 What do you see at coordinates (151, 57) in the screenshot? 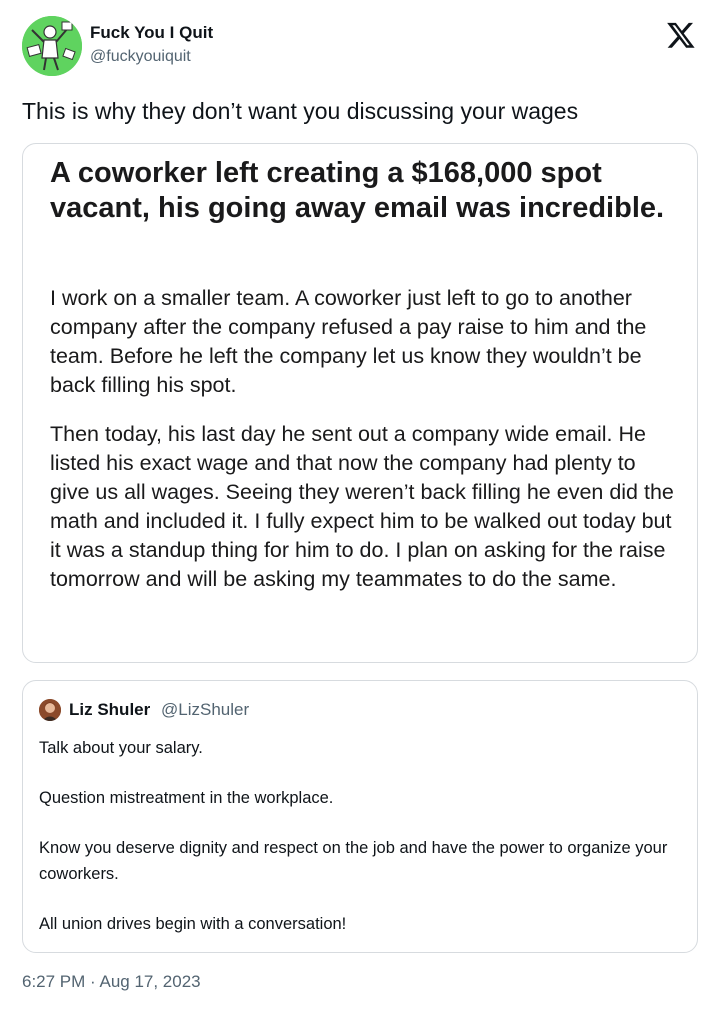
I see `author-handle: @fuckyouiquit` at bounding box center [151, 57].